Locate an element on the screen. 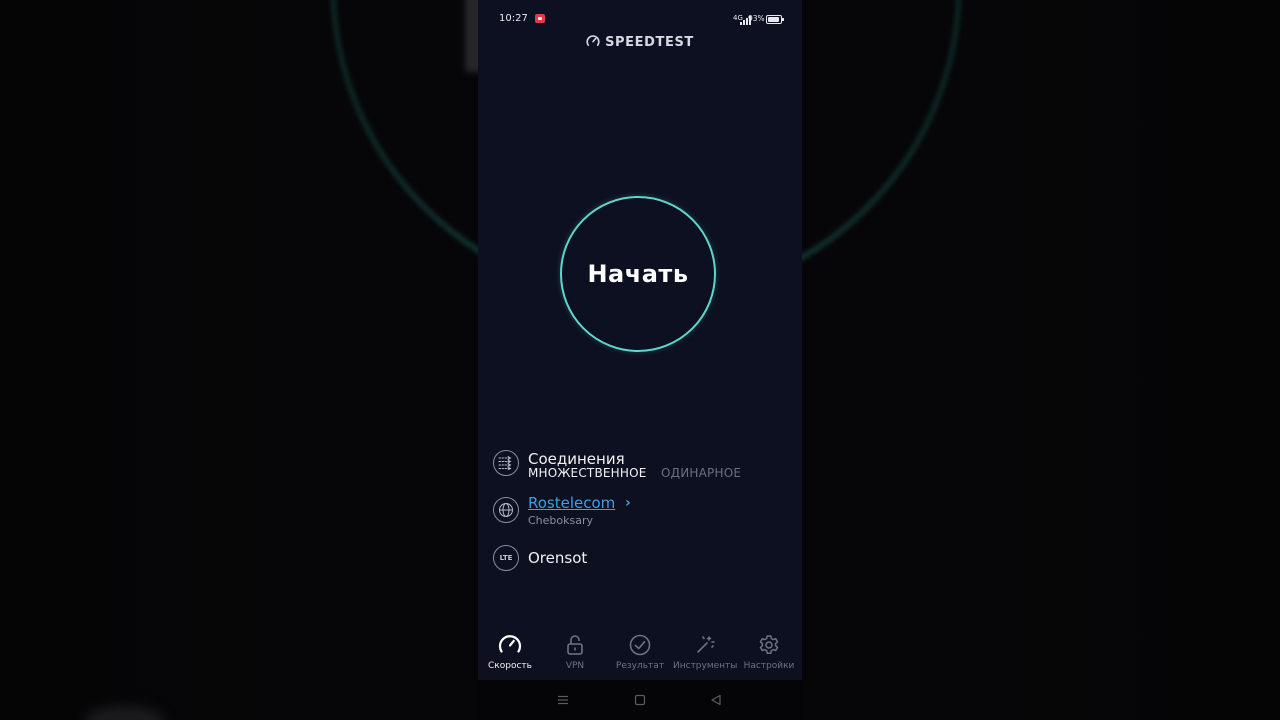 Image resolution: width=1280 pixels, height=720 pixels. globe-icon is located at coordinates (506, 510).